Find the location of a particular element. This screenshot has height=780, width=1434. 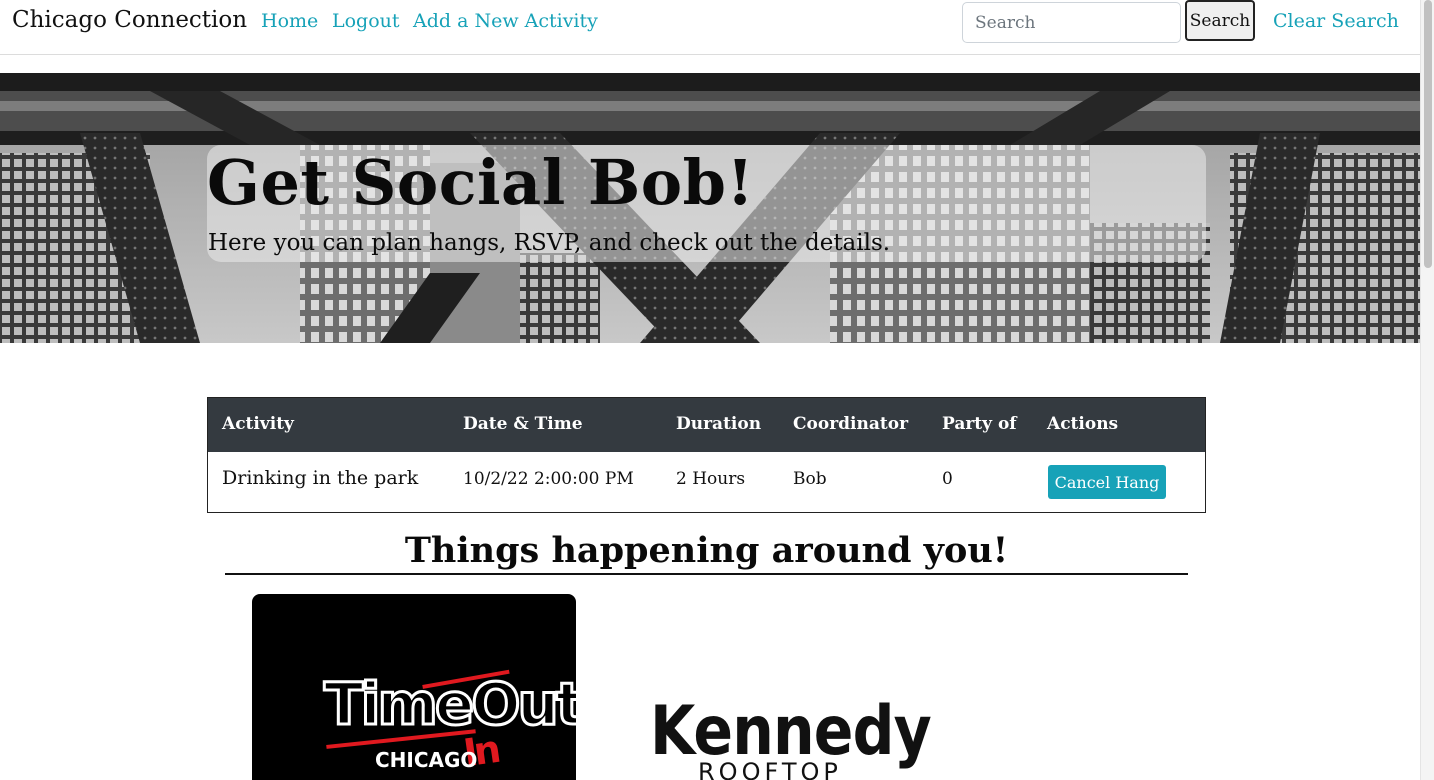

kennedy-logo-sub: ROOFTOP is located at coordinates (770, 769).